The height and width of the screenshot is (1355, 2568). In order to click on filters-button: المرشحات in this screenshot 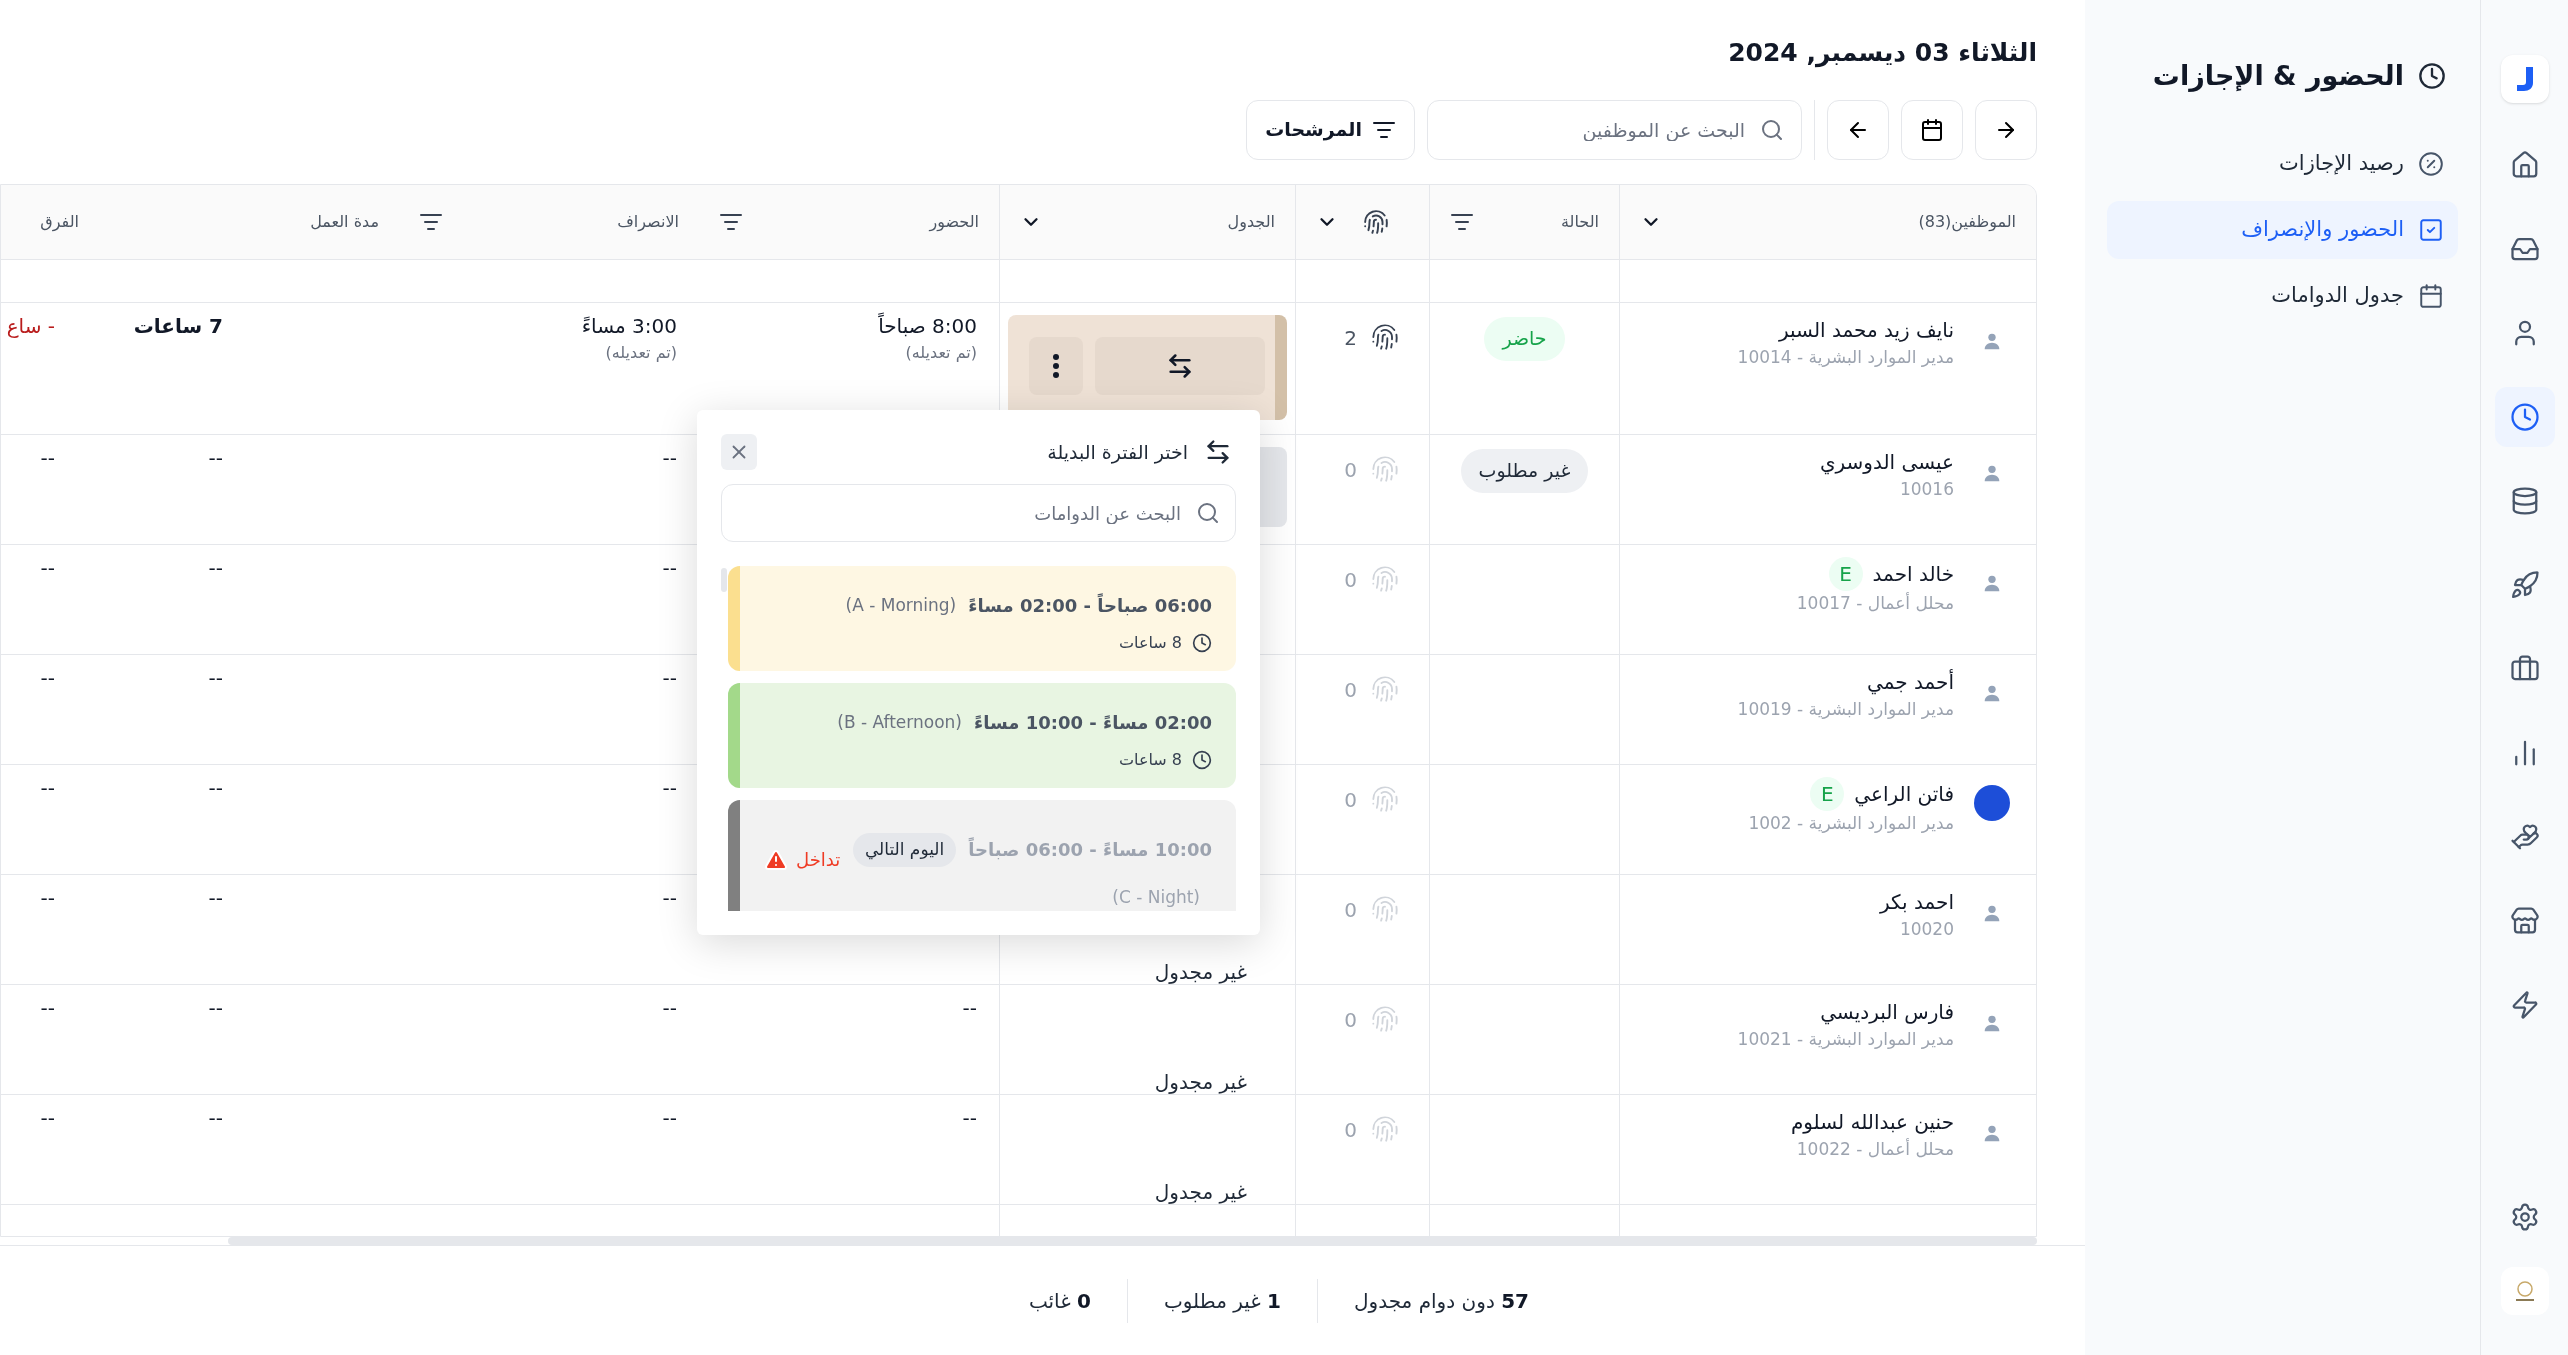, I will do `click(1330, 129)`.